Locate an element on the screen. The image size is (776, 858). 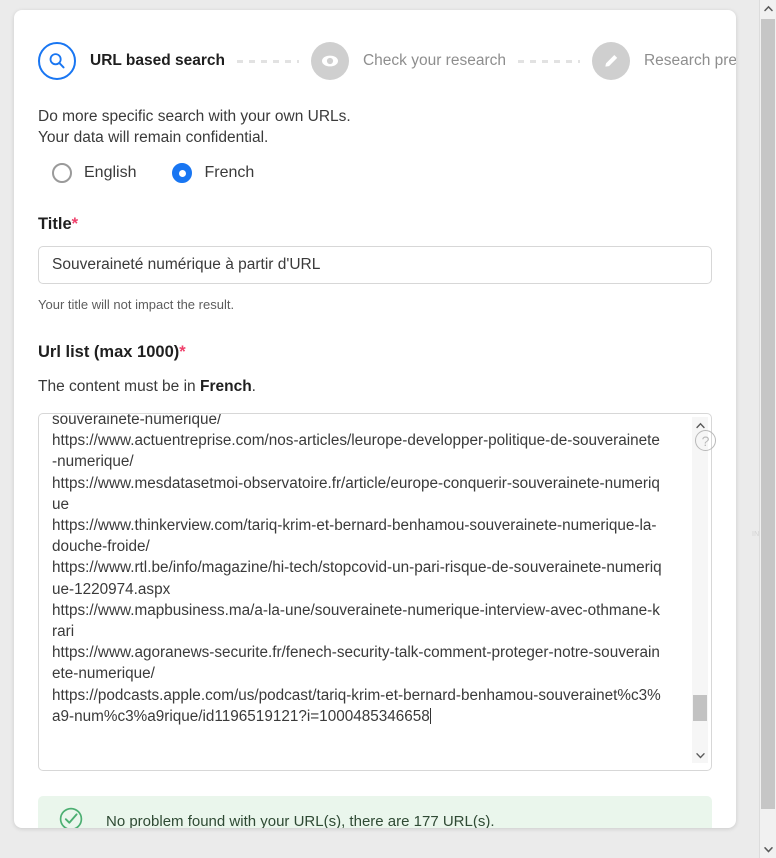
page-scroll-thumb is located at coordinates (768, 414).